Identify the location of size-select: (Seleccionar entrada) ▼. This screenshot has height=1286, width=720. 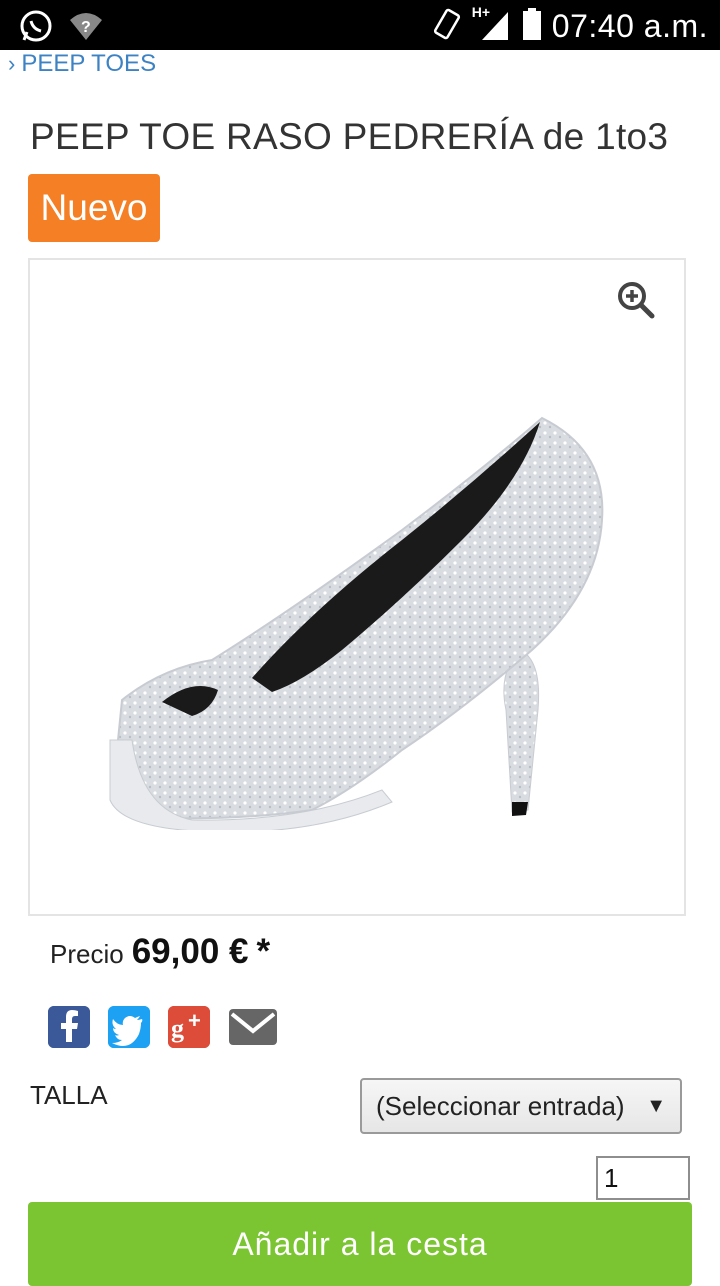
(521, 1106).